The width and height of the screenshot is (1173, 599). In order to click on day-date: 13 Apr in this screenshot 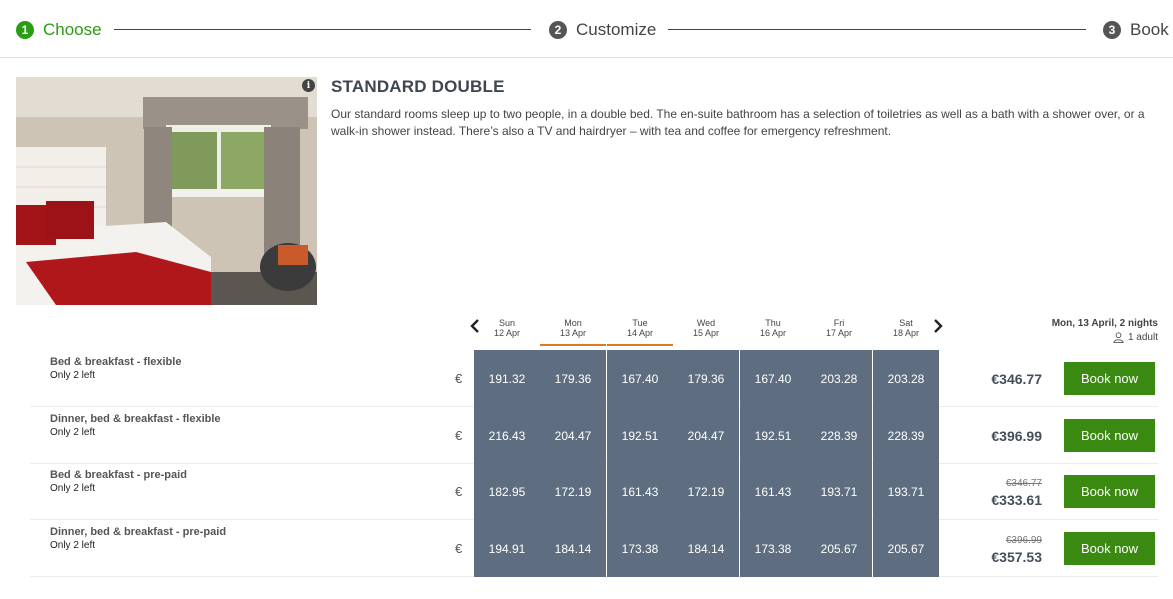, I will do `click(573, 333)`.